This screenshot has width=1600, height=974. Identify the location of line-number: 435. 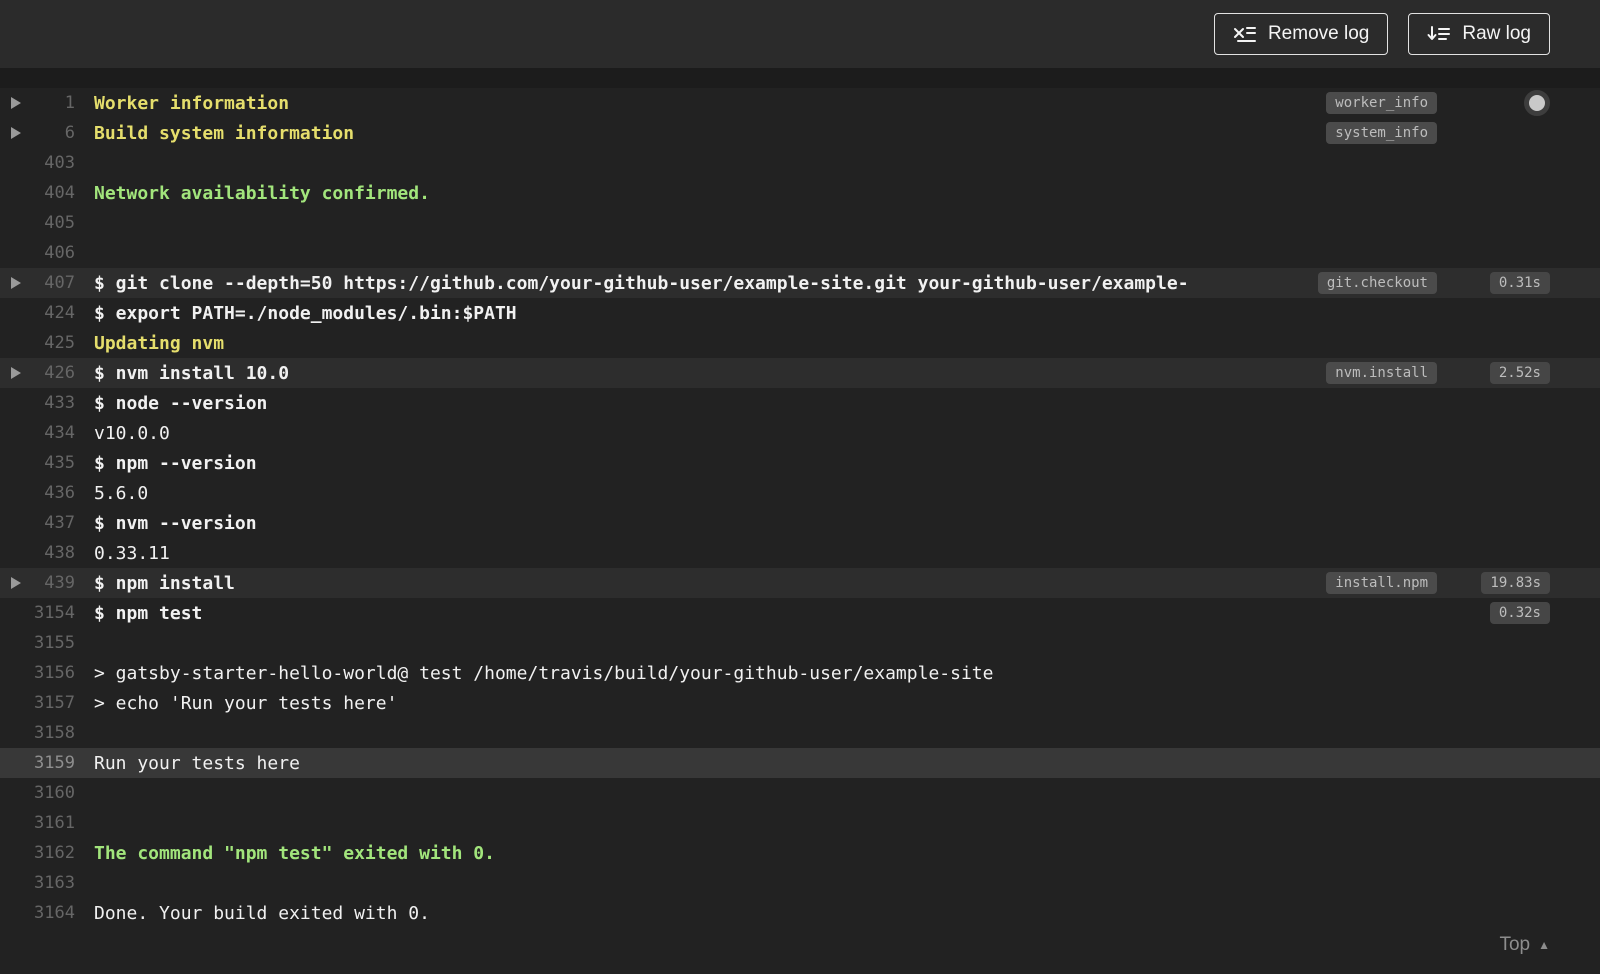
(37, 463).